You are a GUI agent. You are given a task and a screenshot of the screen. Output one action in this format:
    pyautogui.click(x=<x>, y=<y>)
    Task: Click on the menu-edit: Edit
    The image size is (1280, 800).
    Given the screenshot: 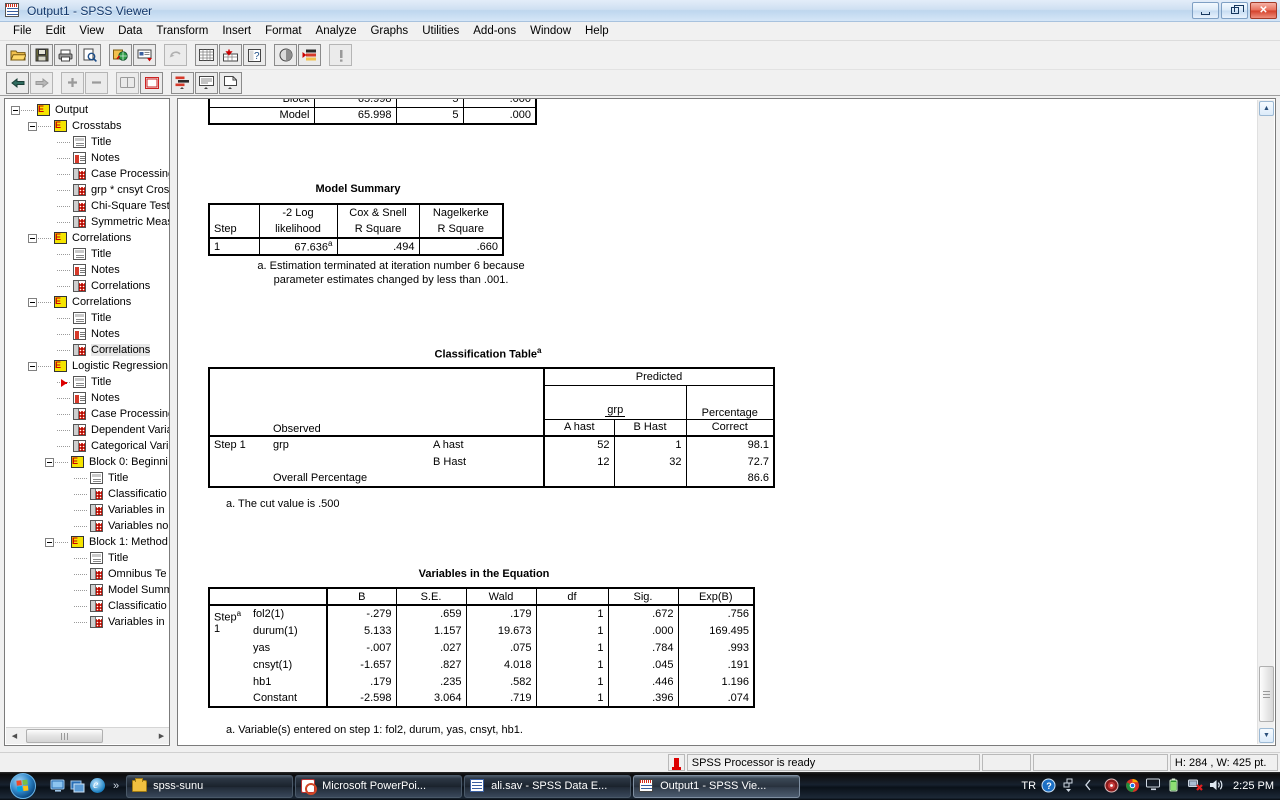 What is the action you would take?
    pyautogui.click(x=56, y=31)
    